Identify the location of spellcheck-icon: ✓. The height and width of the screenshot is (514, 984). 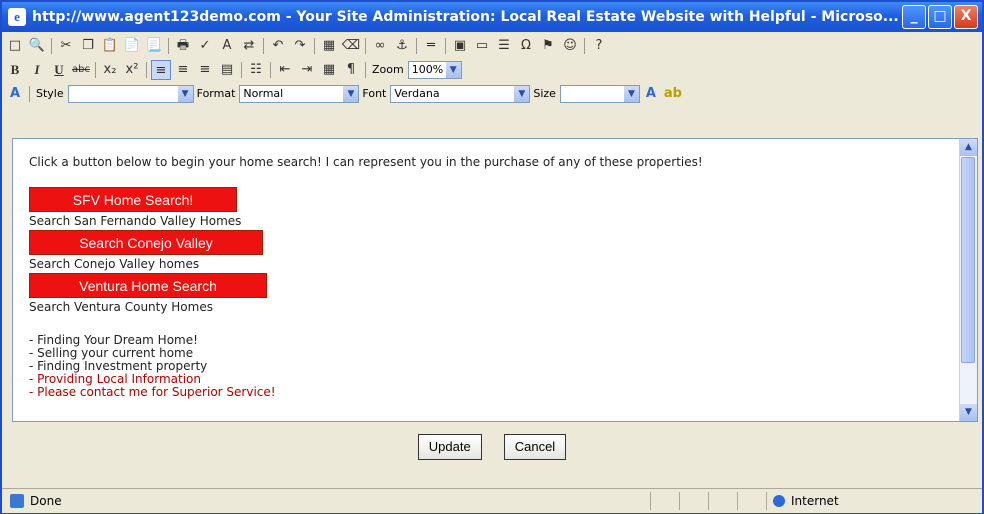
(205, 46).